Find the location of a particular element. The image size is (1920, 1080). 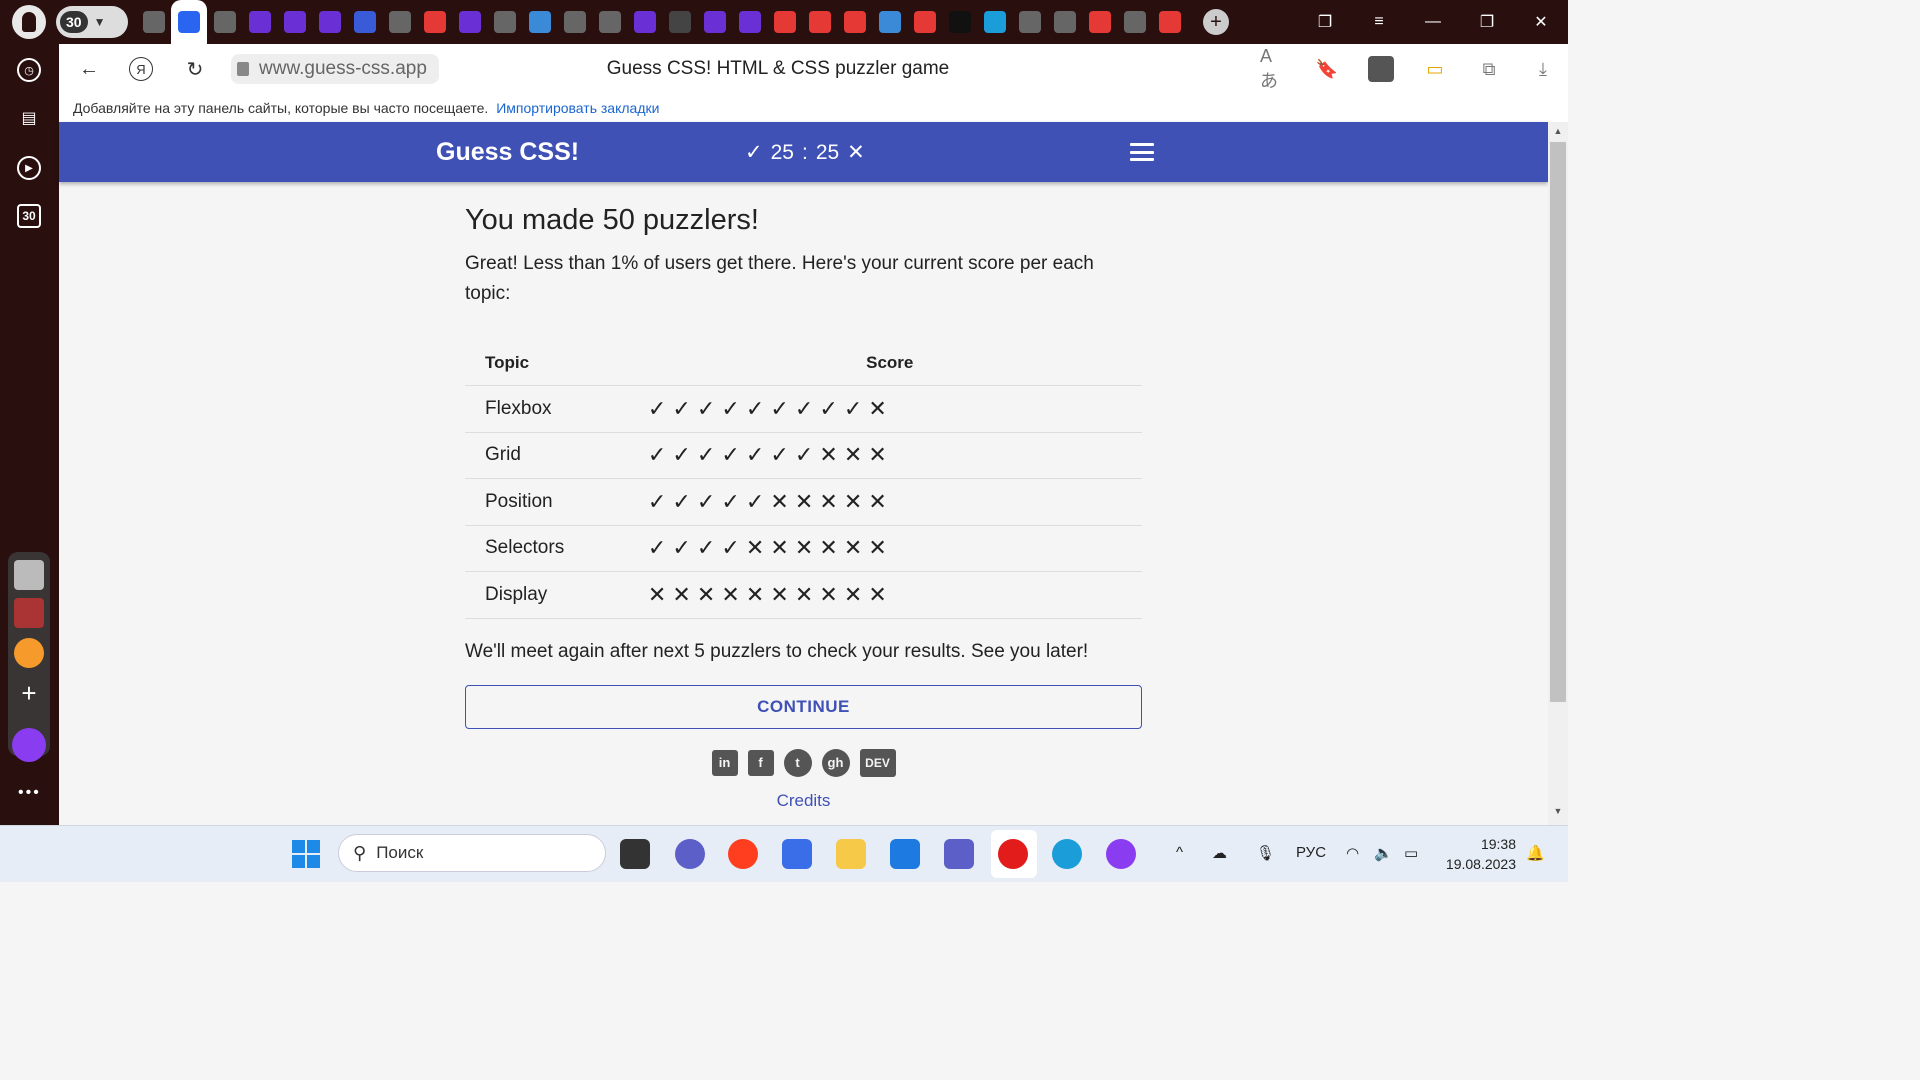

bookmark-icon: 🔖 is located at coordinates (1327, 69).